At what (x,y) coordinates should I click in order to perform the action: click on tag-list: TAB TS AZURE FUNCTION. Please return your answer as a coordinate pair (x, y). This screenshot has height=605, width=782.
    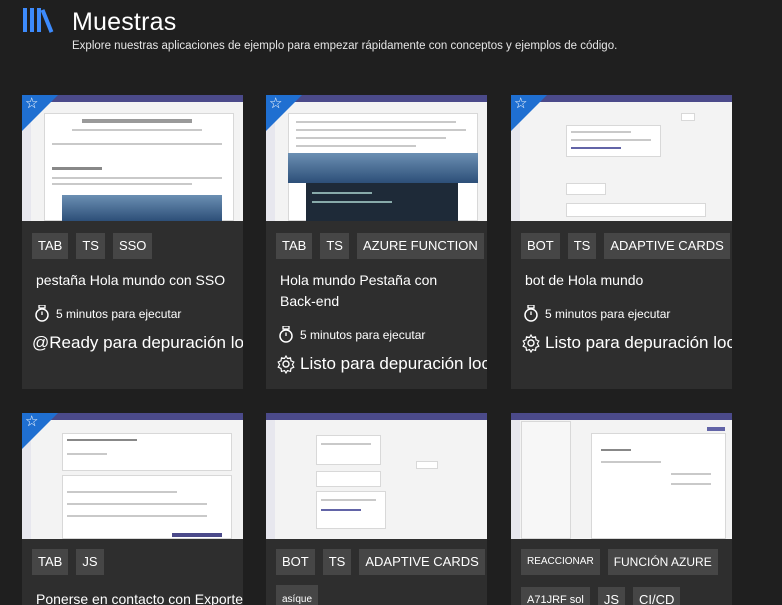
    Looking at the image, I should click on (380, 246).